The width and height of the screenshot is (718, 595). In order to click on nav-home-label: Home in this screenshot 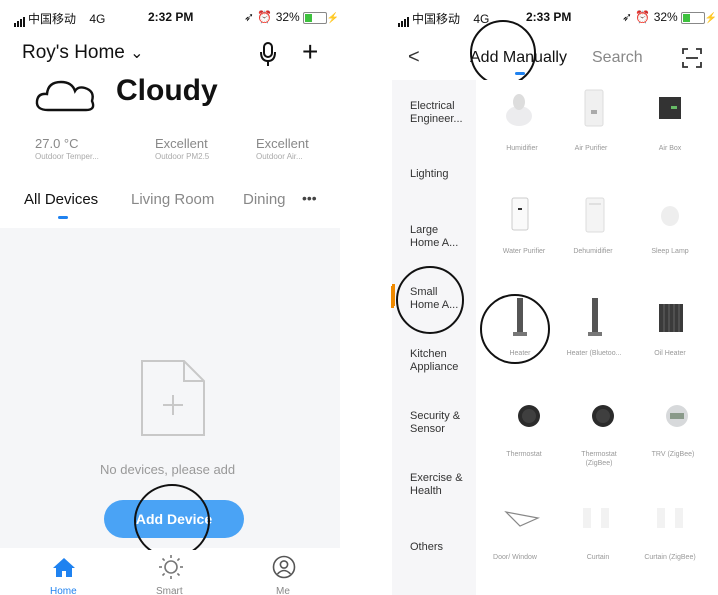, I will do `click(63, 590)`.